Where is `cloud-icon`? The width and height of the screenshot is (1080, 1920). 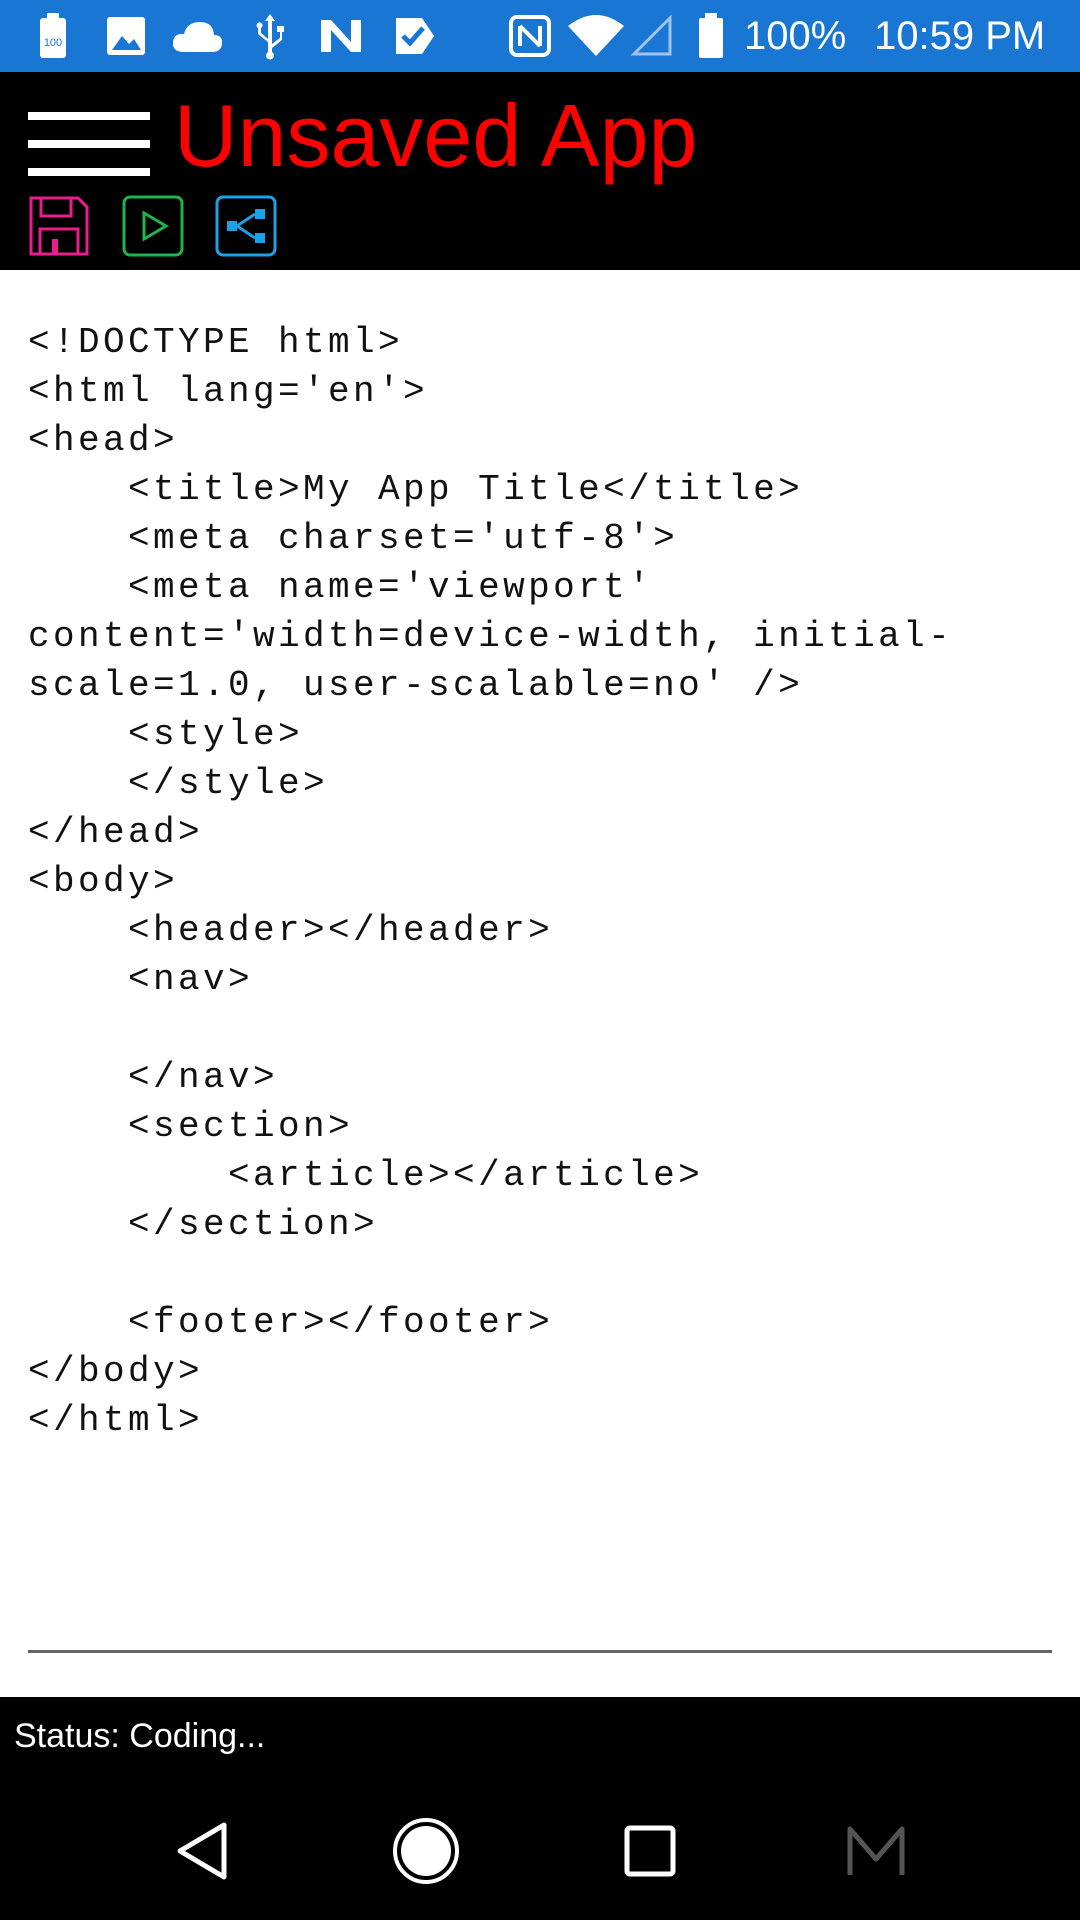
cloud-icon is located at coordinates (197, 36).